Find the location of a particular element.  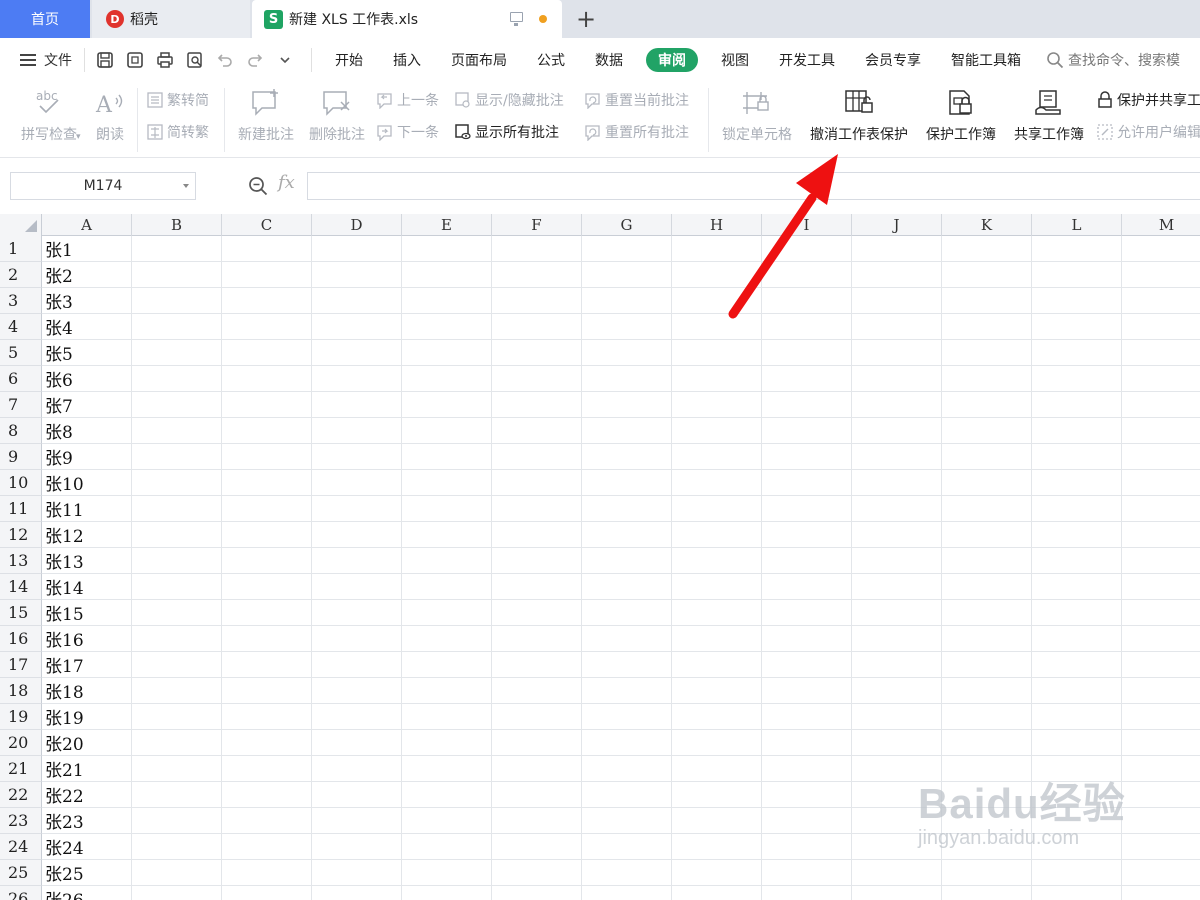

command-search: 查找命令、搜索模 is located at coordinates (1113, 60).